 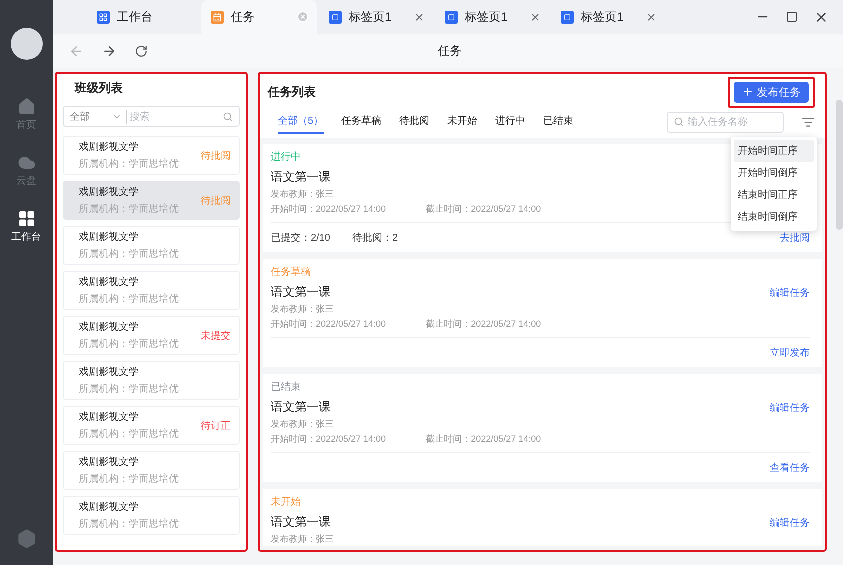 What do you see at coordinates (300, 238) in the screenshot?
I see `task-stat: 已提交：2/10` at bounding box center [300, 238].